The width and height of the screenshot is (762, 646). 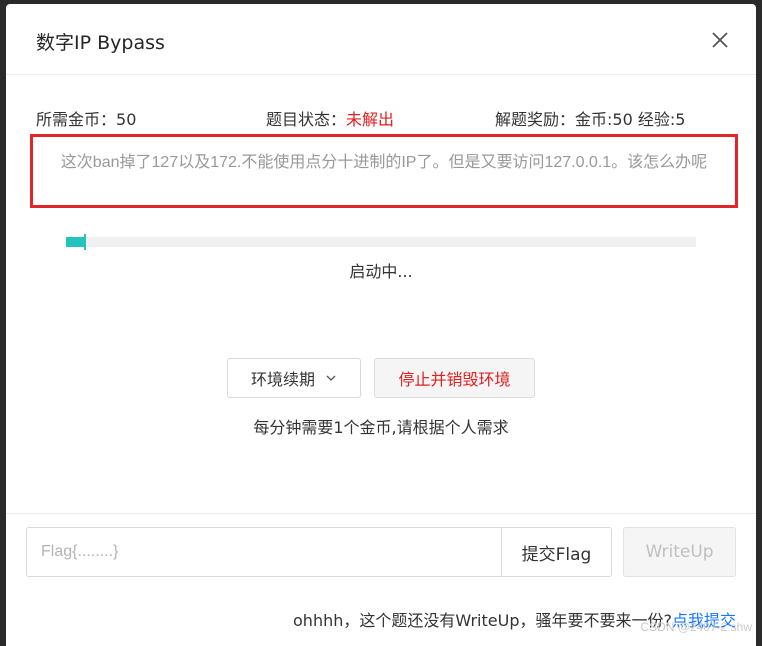 What do you see at coordinates (370, 119) in the screenshot?
I see `status-badge: 未解出` at bounding box center [370, 119].